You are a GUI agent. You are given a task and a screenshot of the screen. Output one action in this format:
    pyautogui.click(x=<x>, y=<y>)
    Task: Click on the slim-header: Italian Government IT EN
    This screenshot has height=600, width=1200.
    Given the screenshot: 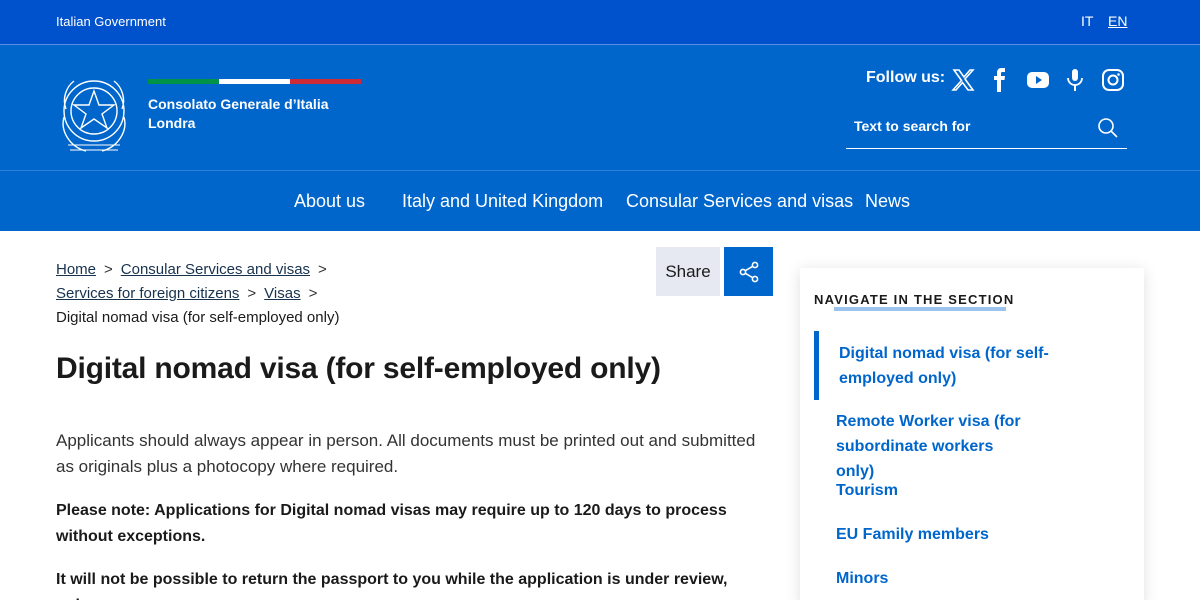 What is the action you would take?
    pyautogui.click(x=600, y=22)
    